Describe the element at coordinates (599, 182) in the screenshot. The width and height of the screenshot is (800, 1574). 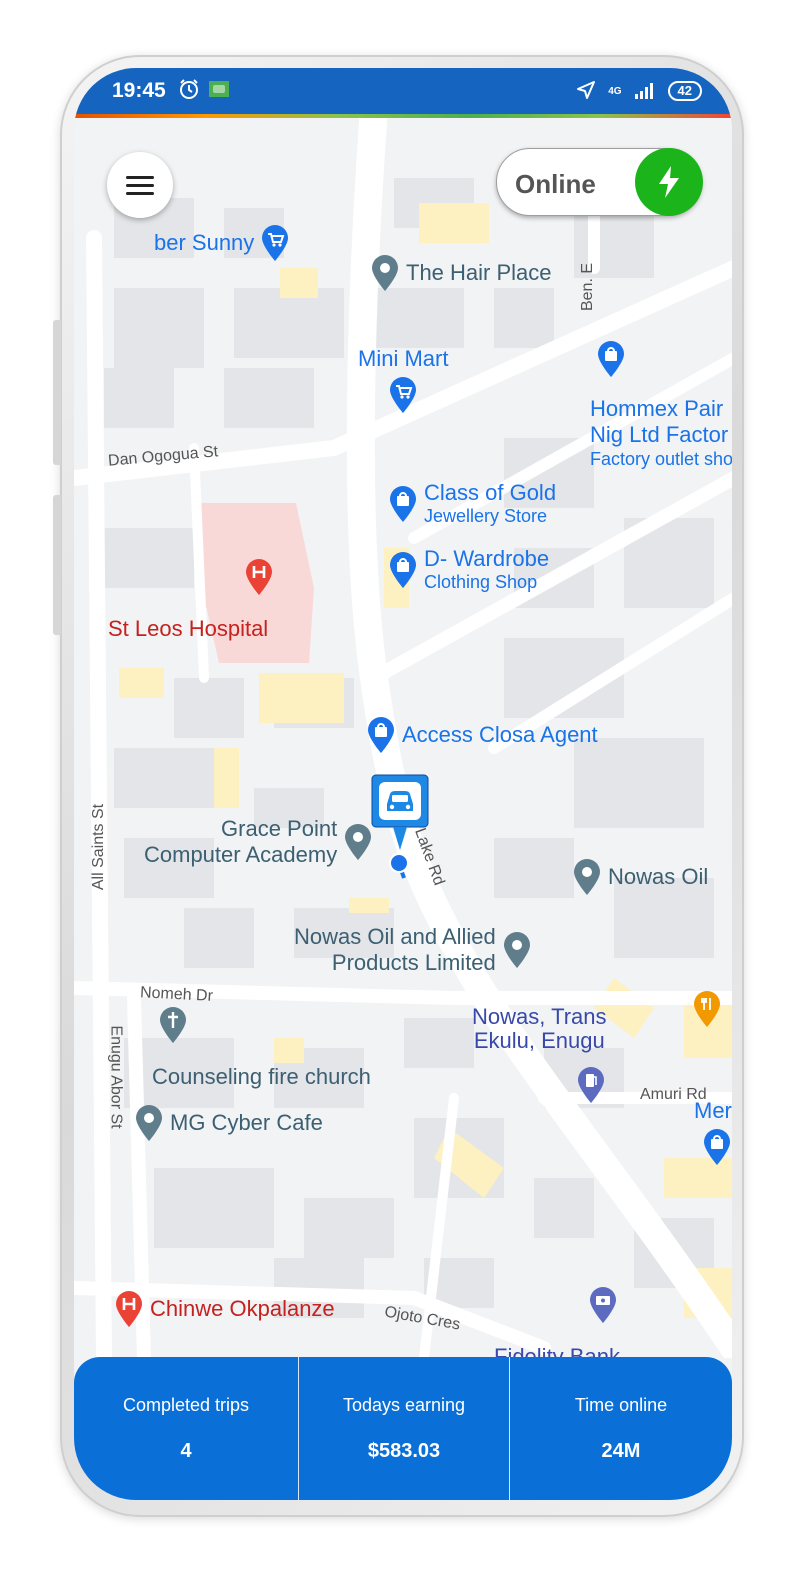
I see `online-toggle: Online` at that location.